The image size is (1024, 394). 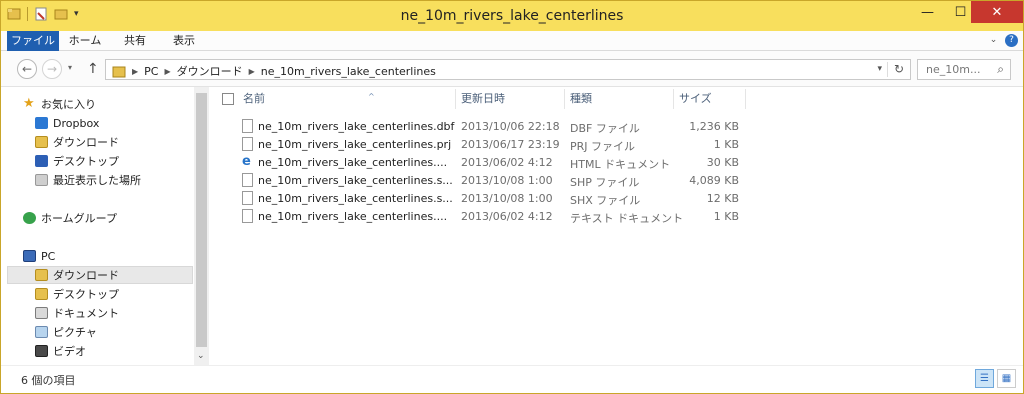 I want to click on window-title: ne_10m_rivers_lake_centerlines, so click(x=512, y=16).